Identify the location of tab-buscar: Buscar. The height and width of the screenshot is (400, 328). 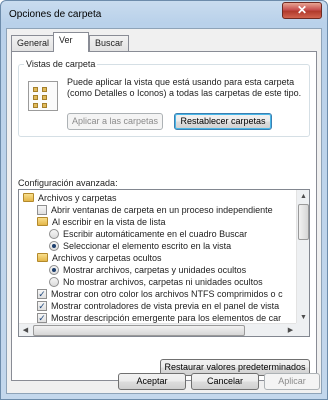
(109, 43).